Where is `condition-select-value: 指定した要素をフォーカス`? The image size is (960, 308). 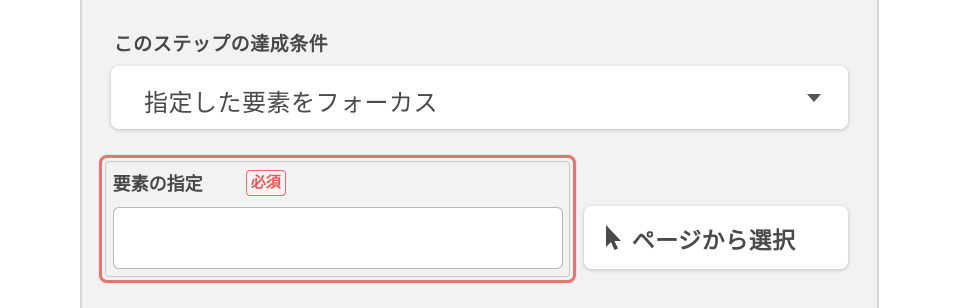
condition-select-value: 指定した要素をフォーカス is located at coordinates (291, 103).